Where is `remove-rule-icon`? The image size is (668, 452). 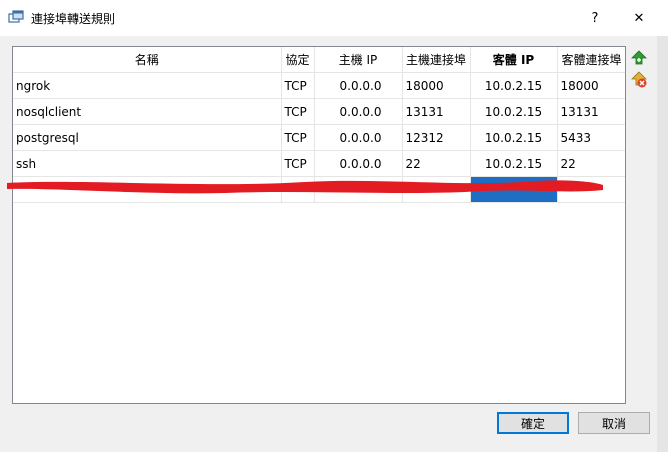 remove-rule-icon is located at coordinates (639, 79).